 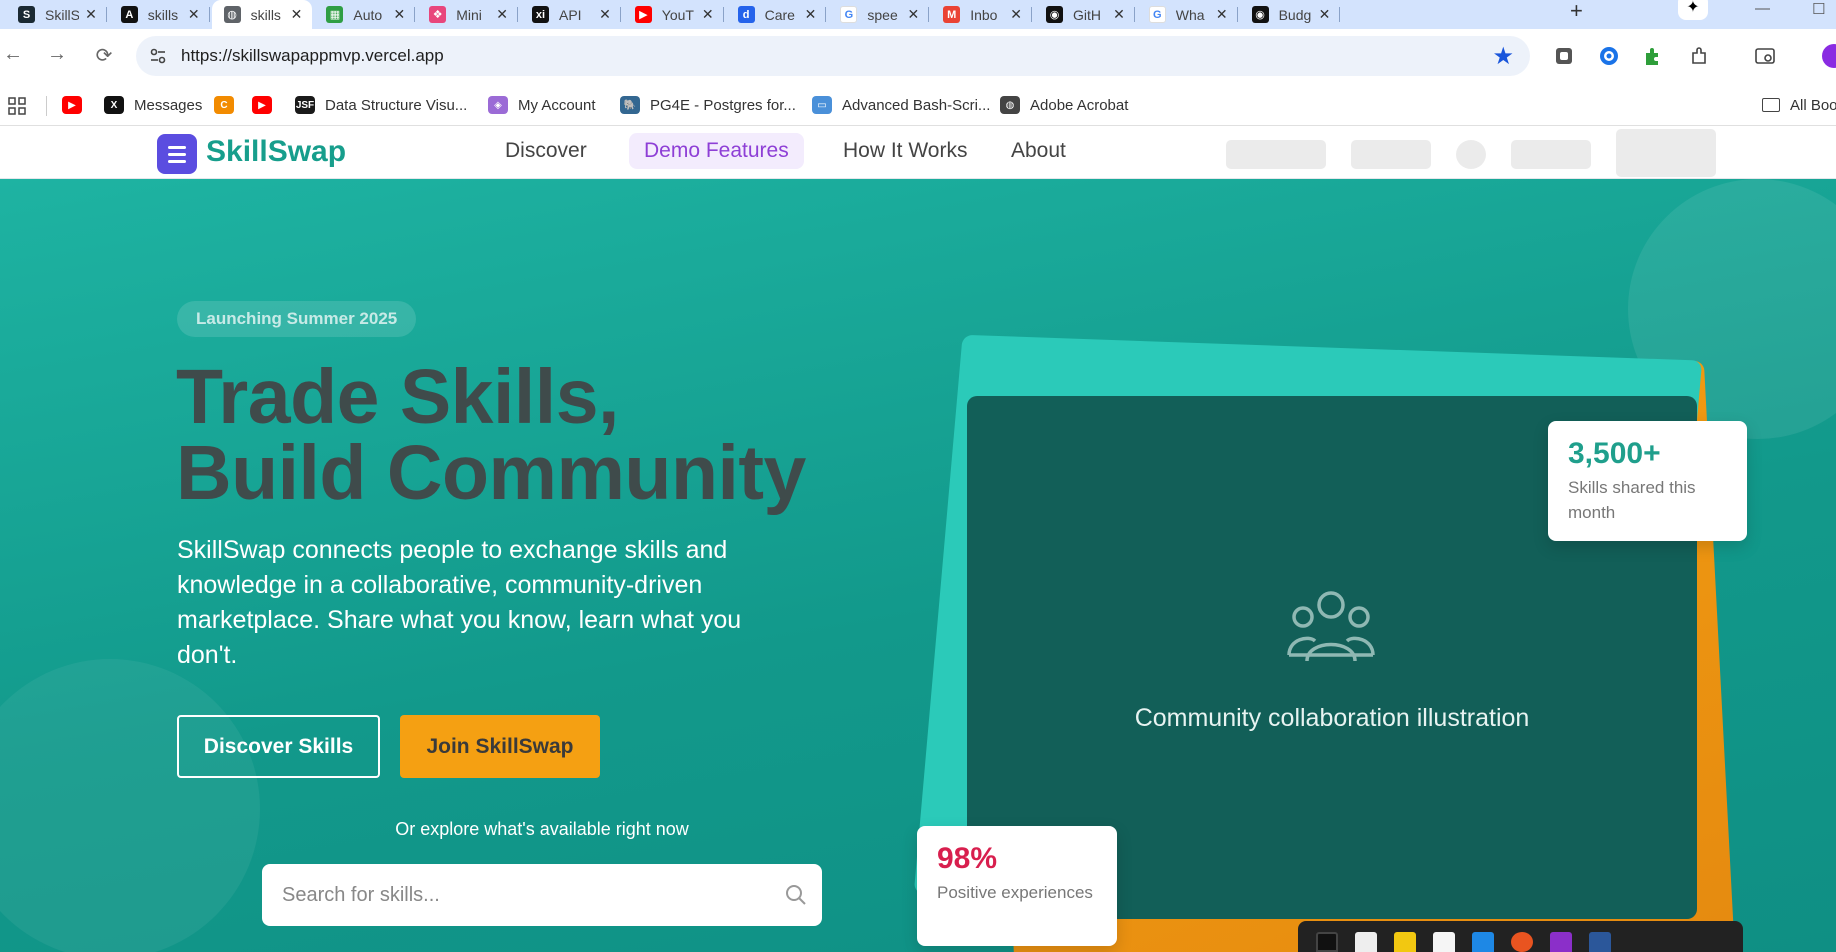 What do you see at coordinates (716, 151) in the screenshot?
I see `nav-demo-features: Demo Features` at bounding box center [716, 151].